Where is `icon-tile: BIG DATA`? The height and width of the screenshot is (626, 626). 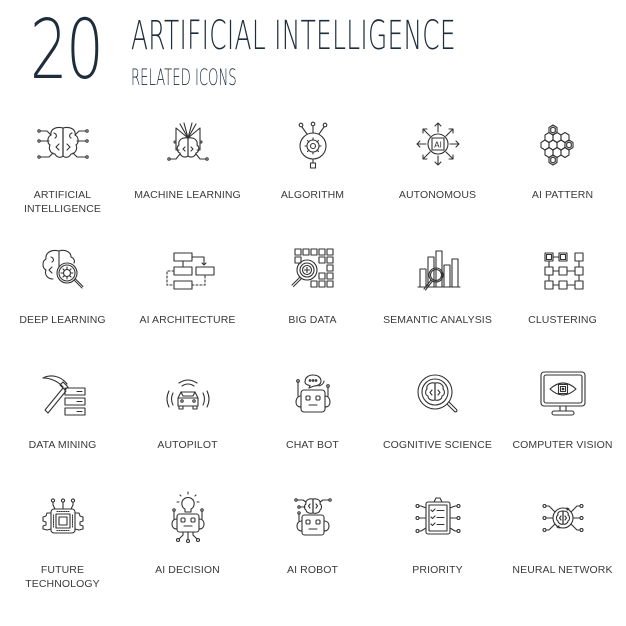
icon-tile: BIG DATA is located at coordinates (312, 305).